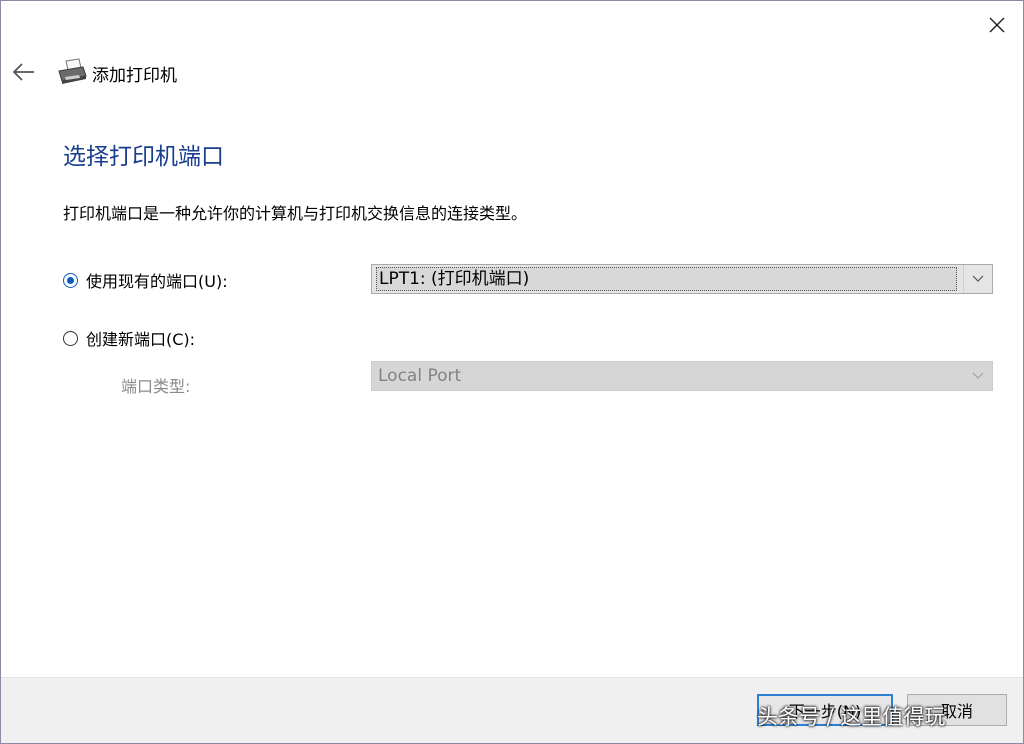 The height and width of the screenshot is (744, 1024). What do you see at coordinates (851, 717) in the screenshot?
I see `watermark: 头条号 / 这里值得玩` at bounding box center [851, 717].